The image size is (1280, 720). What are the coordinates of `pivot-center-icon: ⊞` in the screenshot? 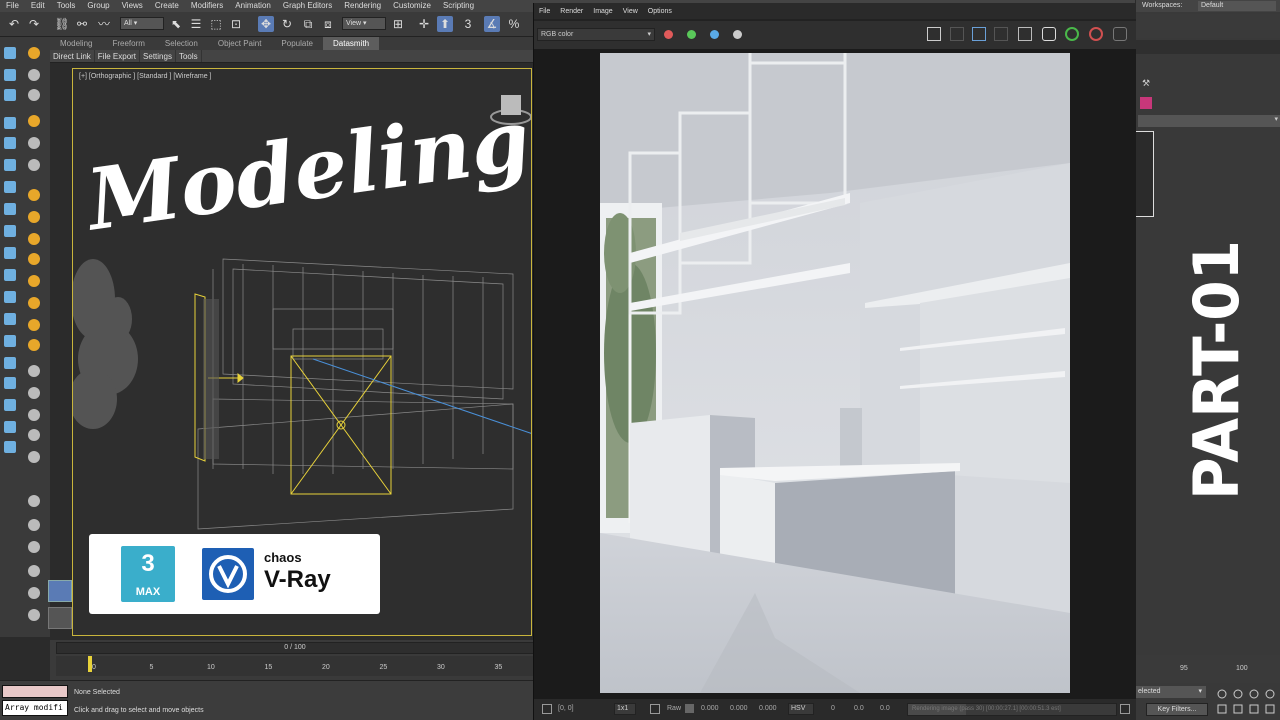 It's located at (398, 24).